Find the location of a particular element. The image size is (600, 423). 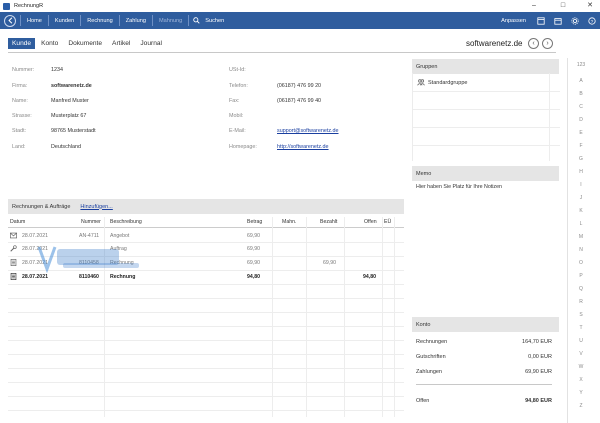

tab-artikel: Artikel is located at coordinates (121, 43).